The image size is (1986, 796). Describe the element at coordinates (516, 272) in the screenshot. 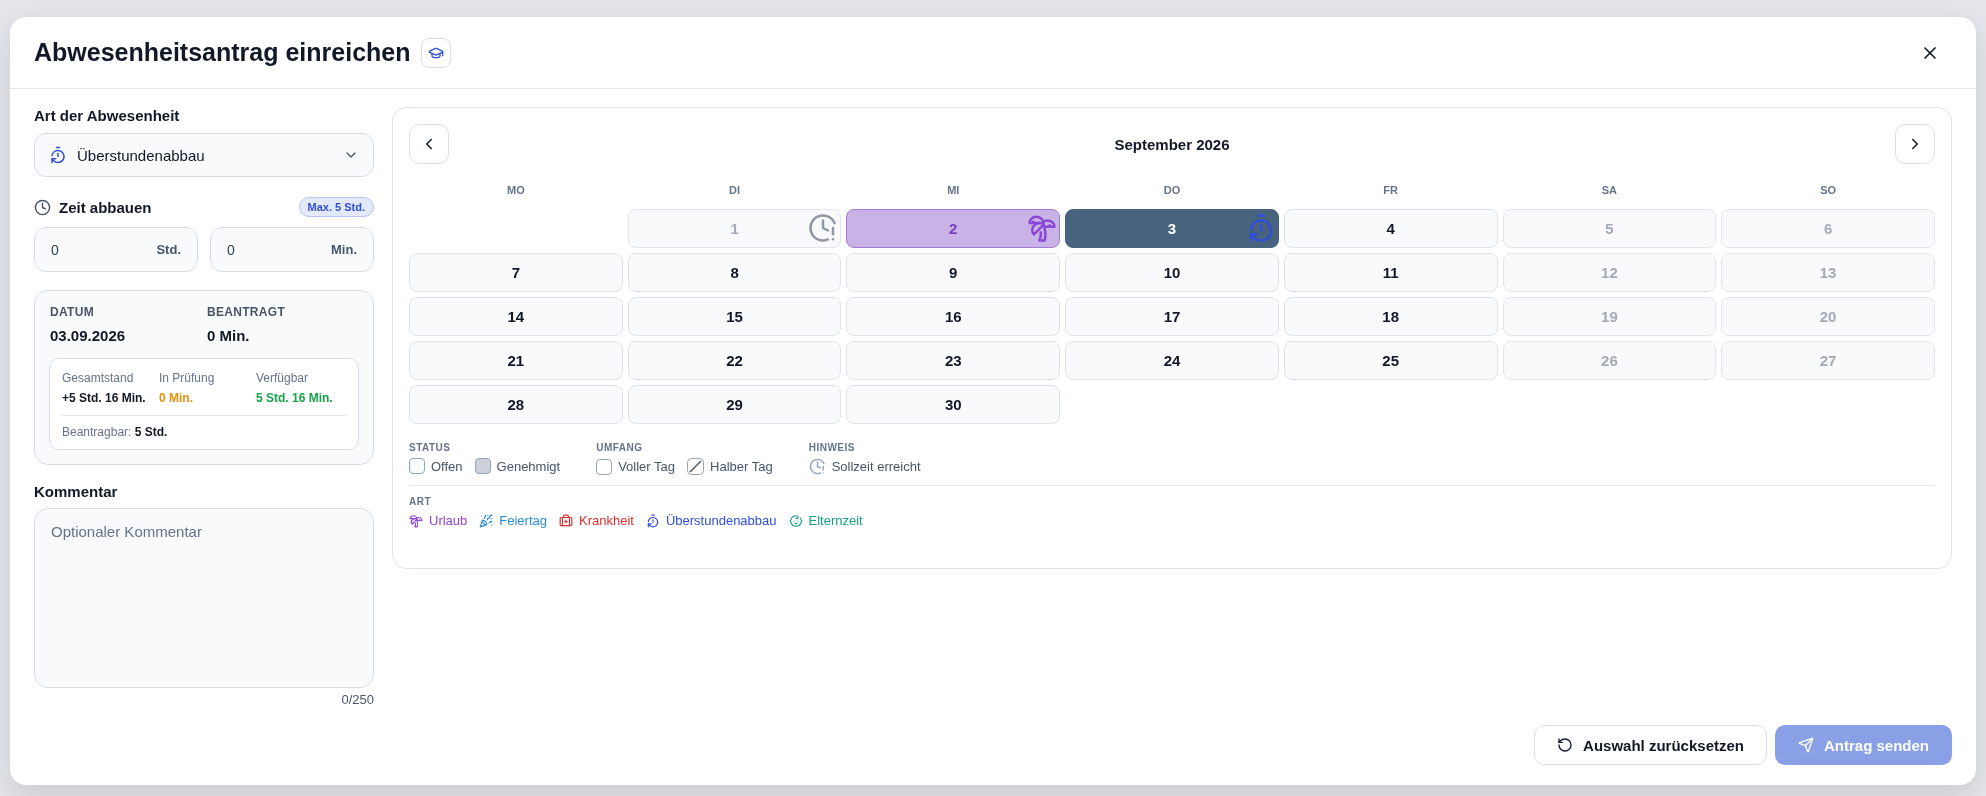

I see `calendar-day: 7` at that location.